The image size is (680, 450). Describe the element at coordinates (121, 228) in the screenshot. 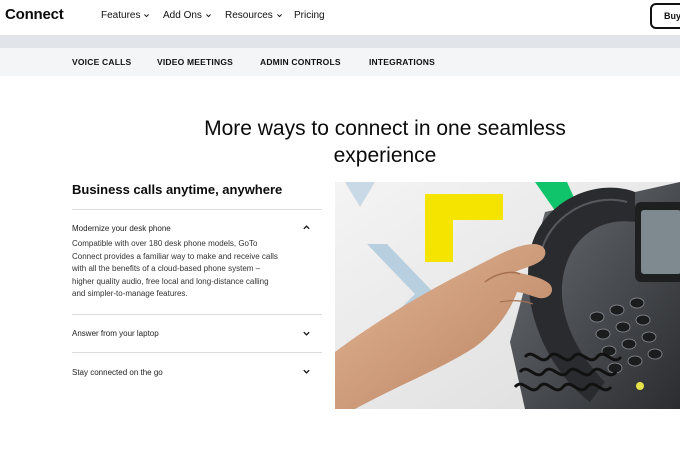

I see `accordion-item-desk-phone: Modernize your desk phone` at that location.